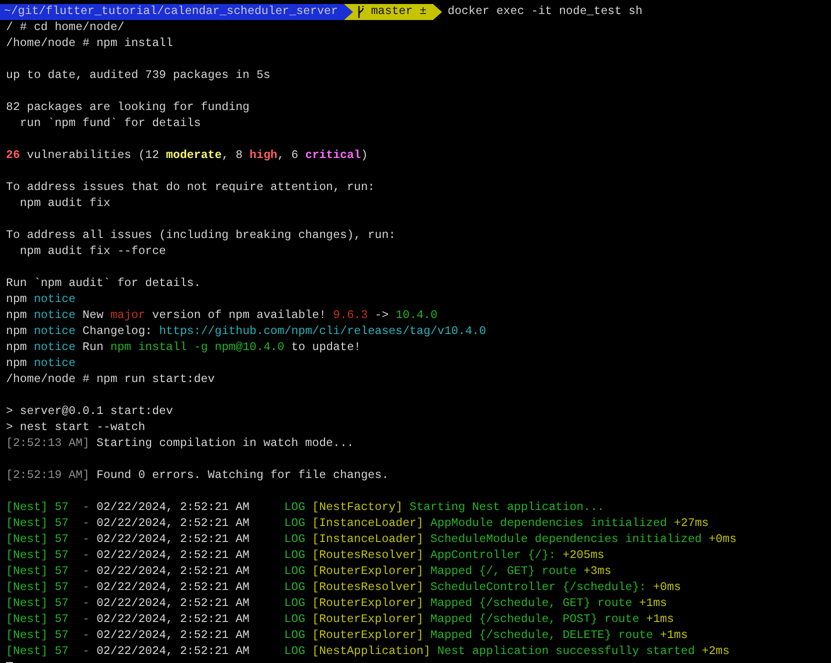 The image size is (831, 663). What do you see at coordinates (128, 108) in the screenshot?
I see `terminal-line: 82 packages are looking for funding` at bounding box center [128, 108].